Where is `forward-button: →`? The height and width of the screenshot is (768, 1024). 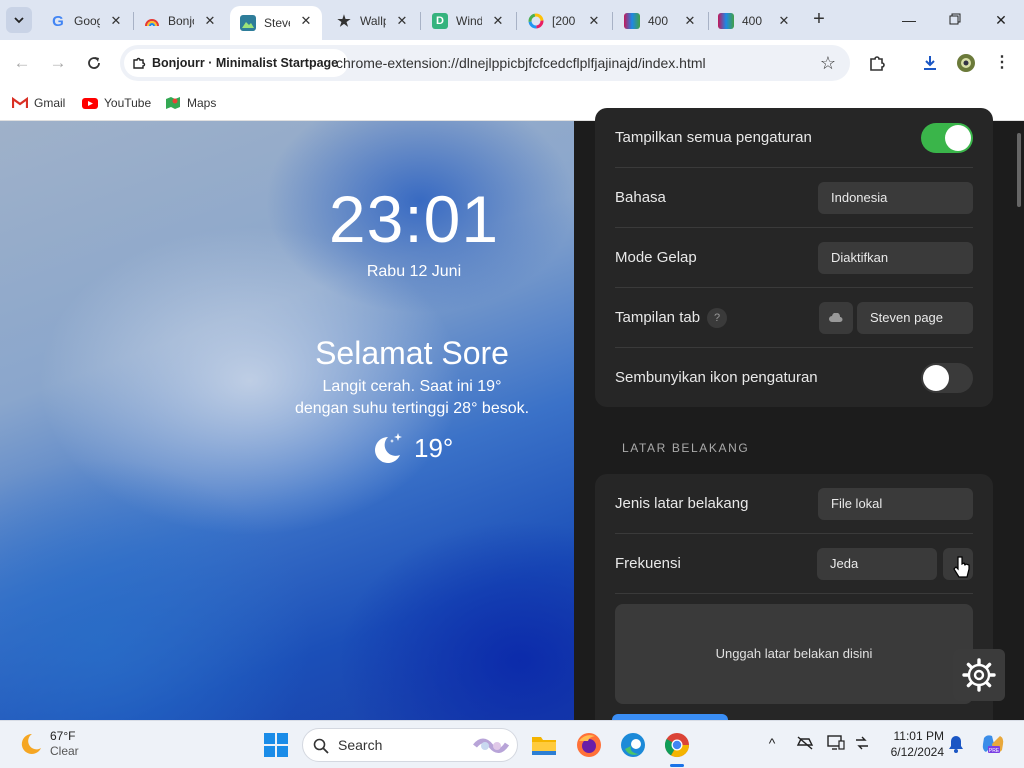 forward-button: → is located at coordinates (58, 63).